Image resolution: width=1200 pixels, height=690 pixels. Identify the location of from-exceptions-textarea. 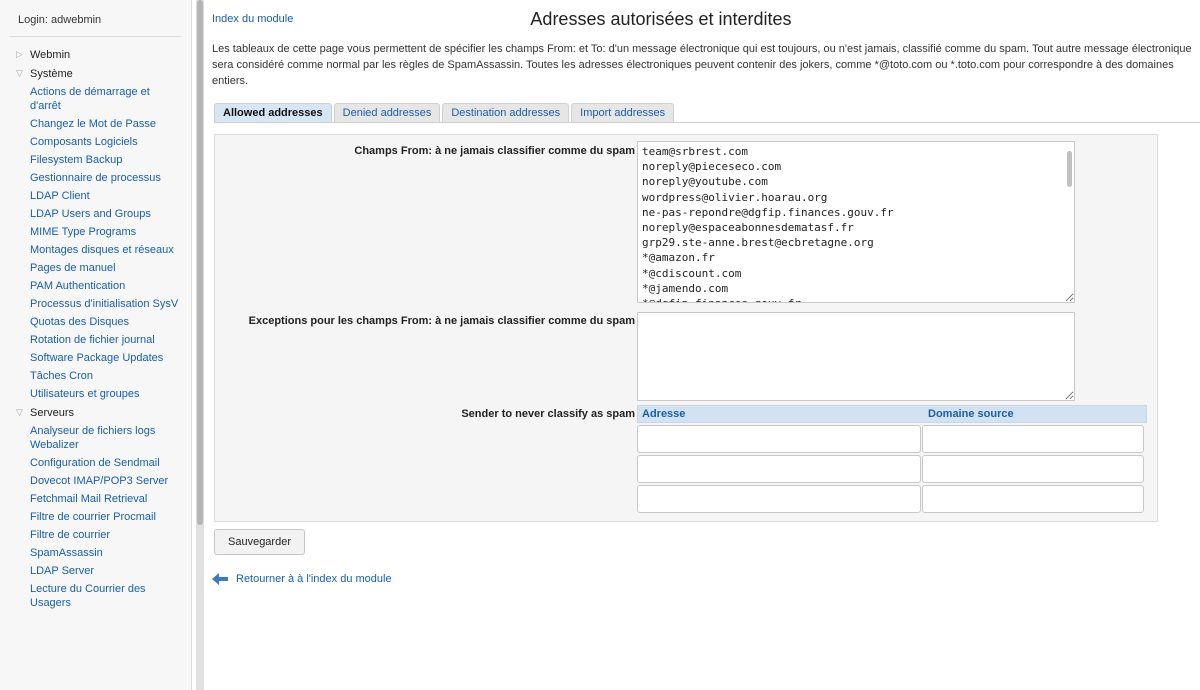
(856, 356).